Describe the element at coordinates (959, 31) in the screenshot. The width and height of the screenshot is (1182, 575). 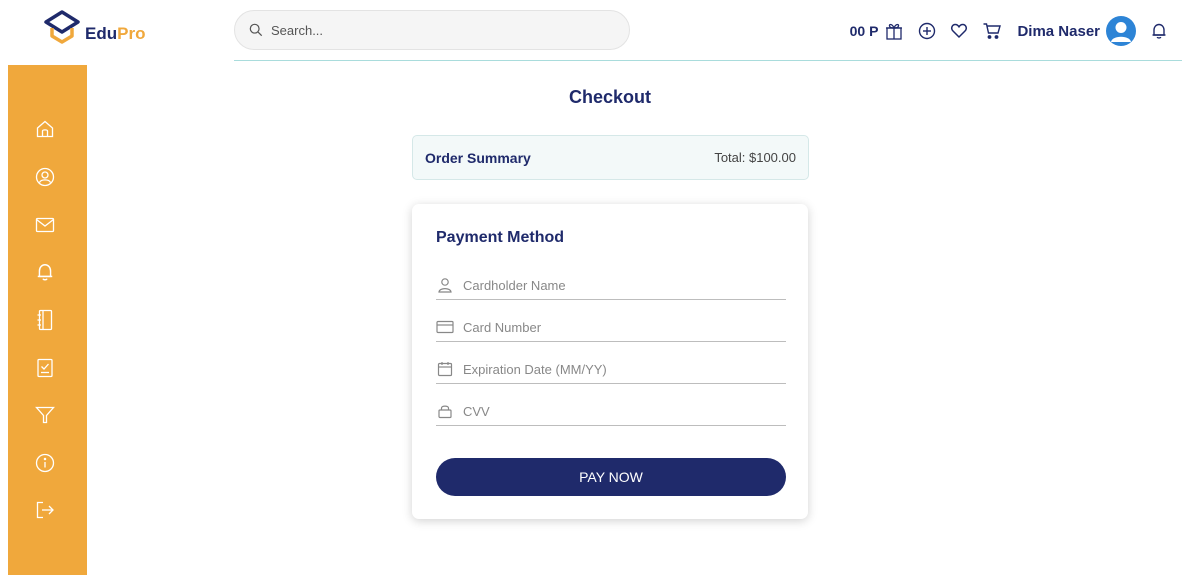
I see `heart-icon` at that location.